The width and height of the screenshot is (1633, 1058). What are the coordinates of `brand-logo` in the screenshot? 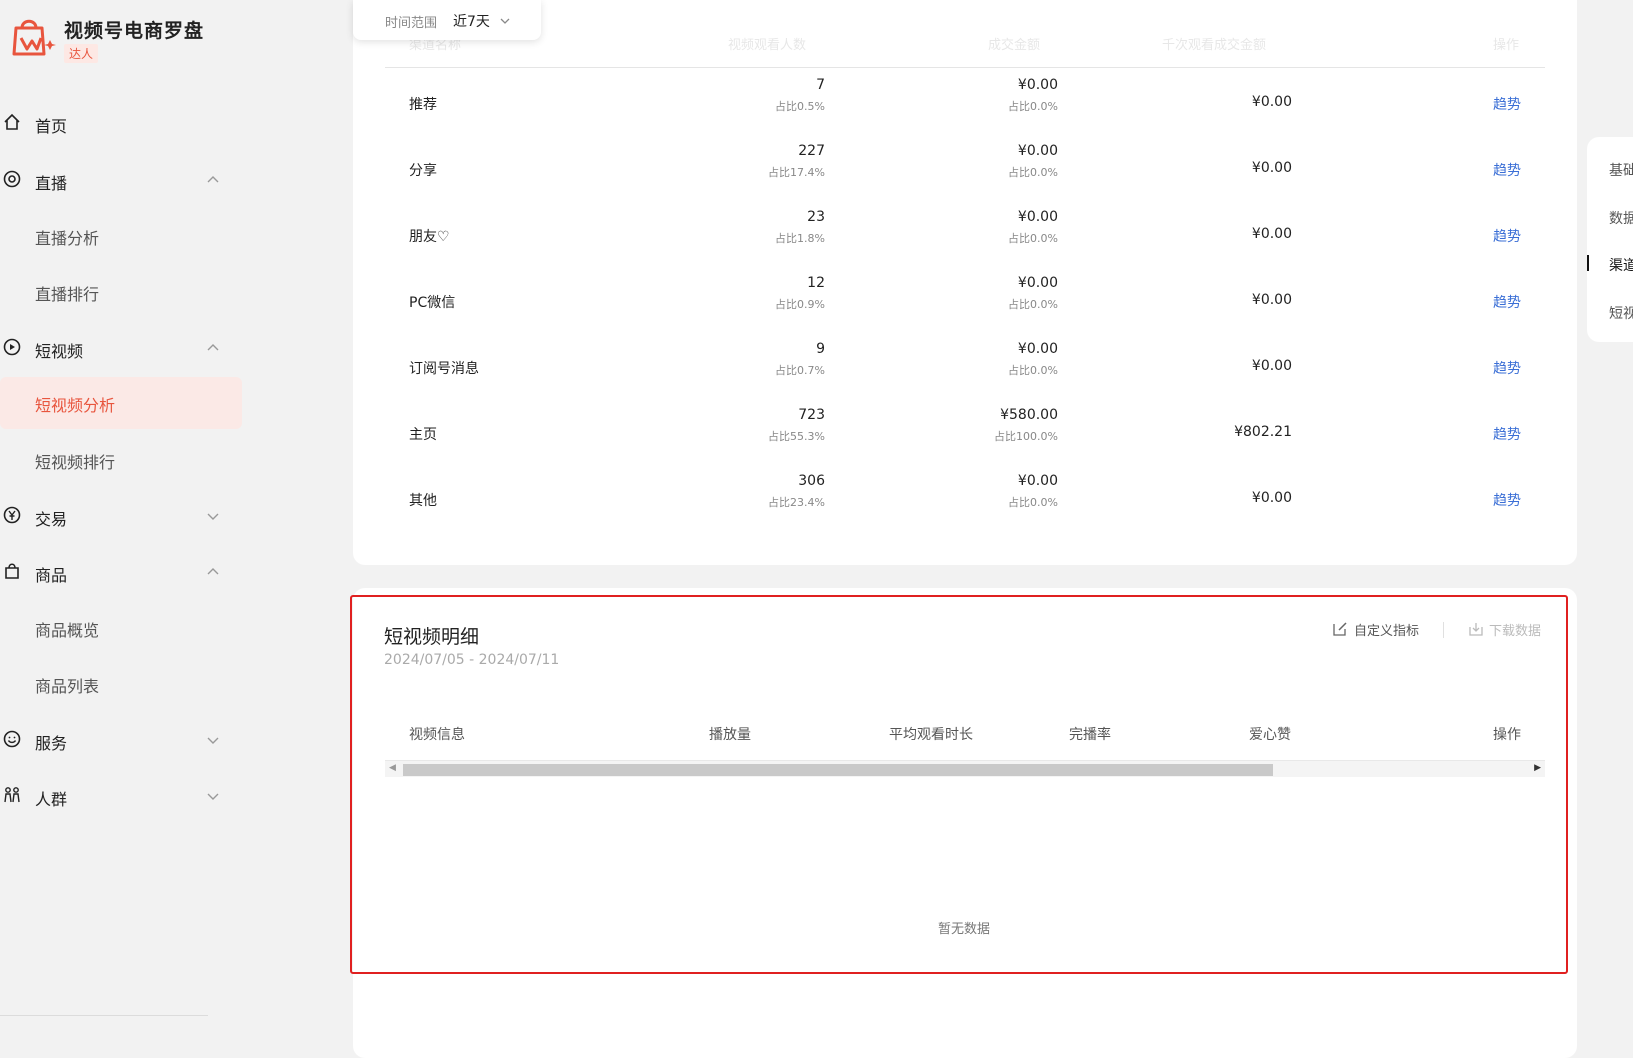 It's located at (34, 37).